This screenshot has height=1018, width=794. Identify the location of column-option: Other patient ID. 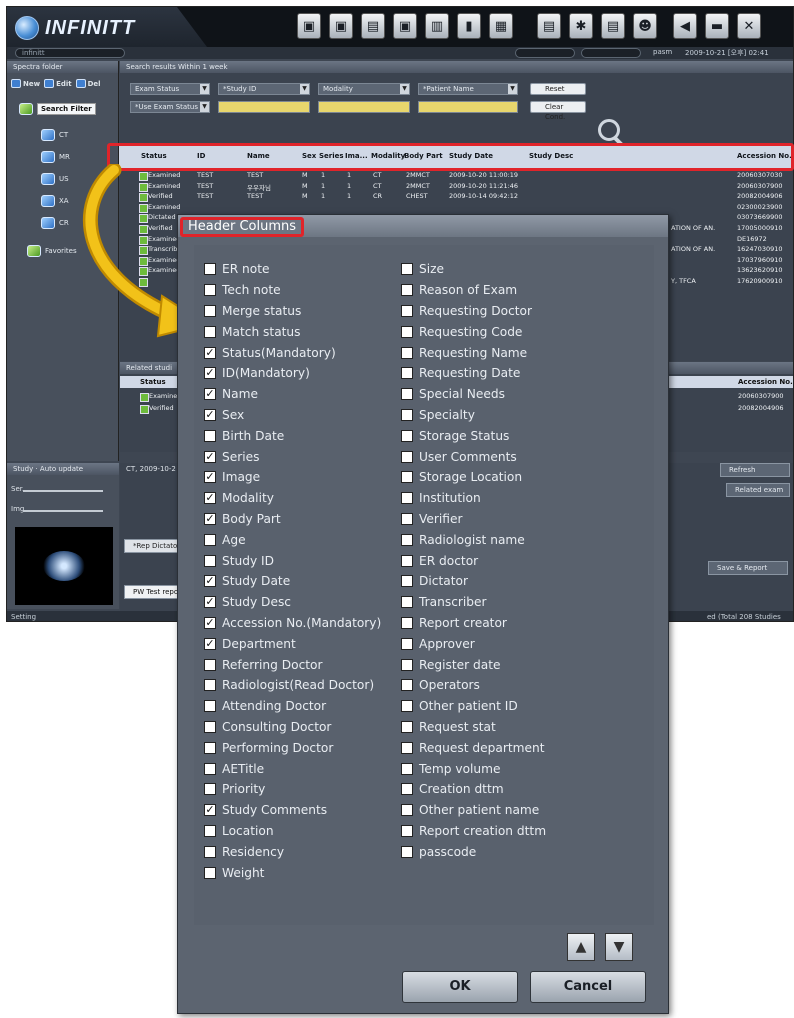
(473, 706).